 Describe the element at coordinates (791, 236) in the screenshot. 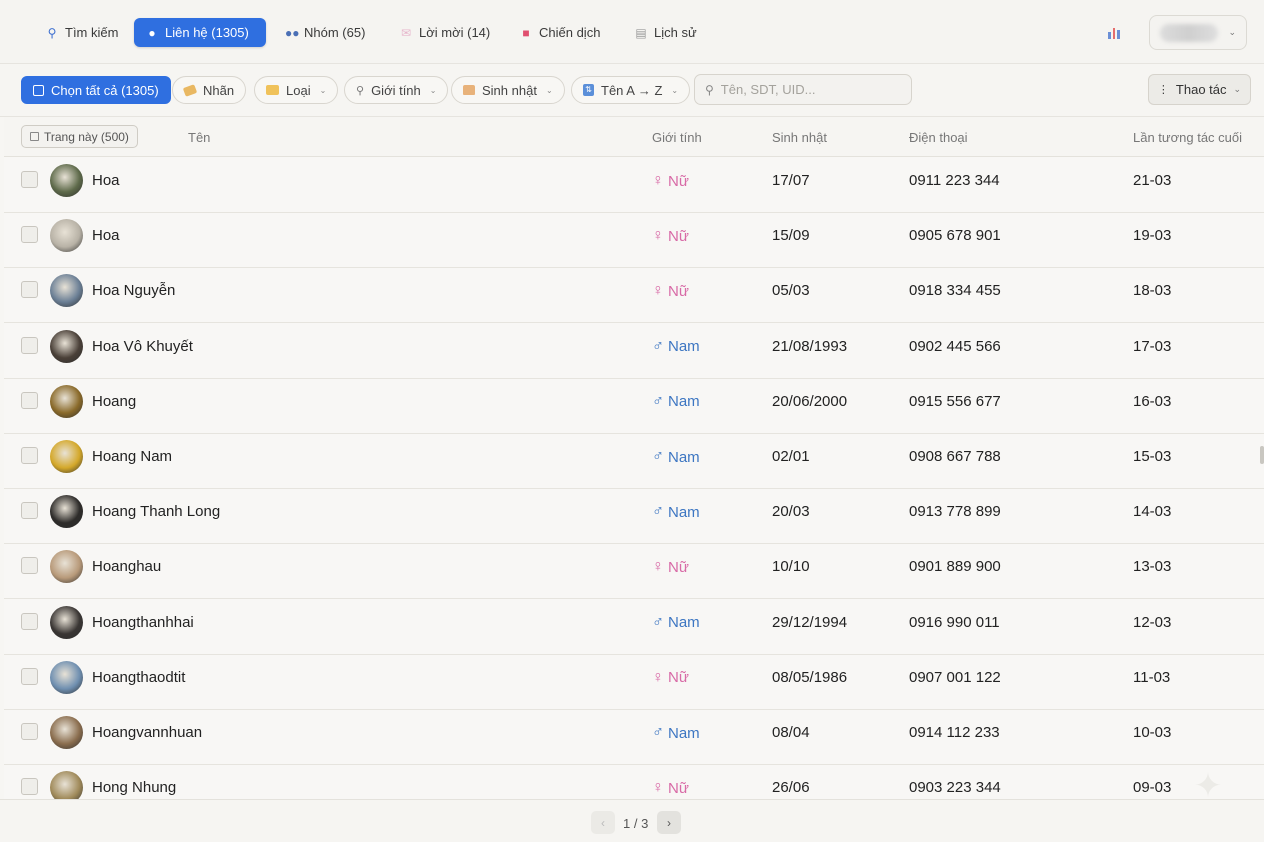

I see `birthday-cell: 15/09` at that location.